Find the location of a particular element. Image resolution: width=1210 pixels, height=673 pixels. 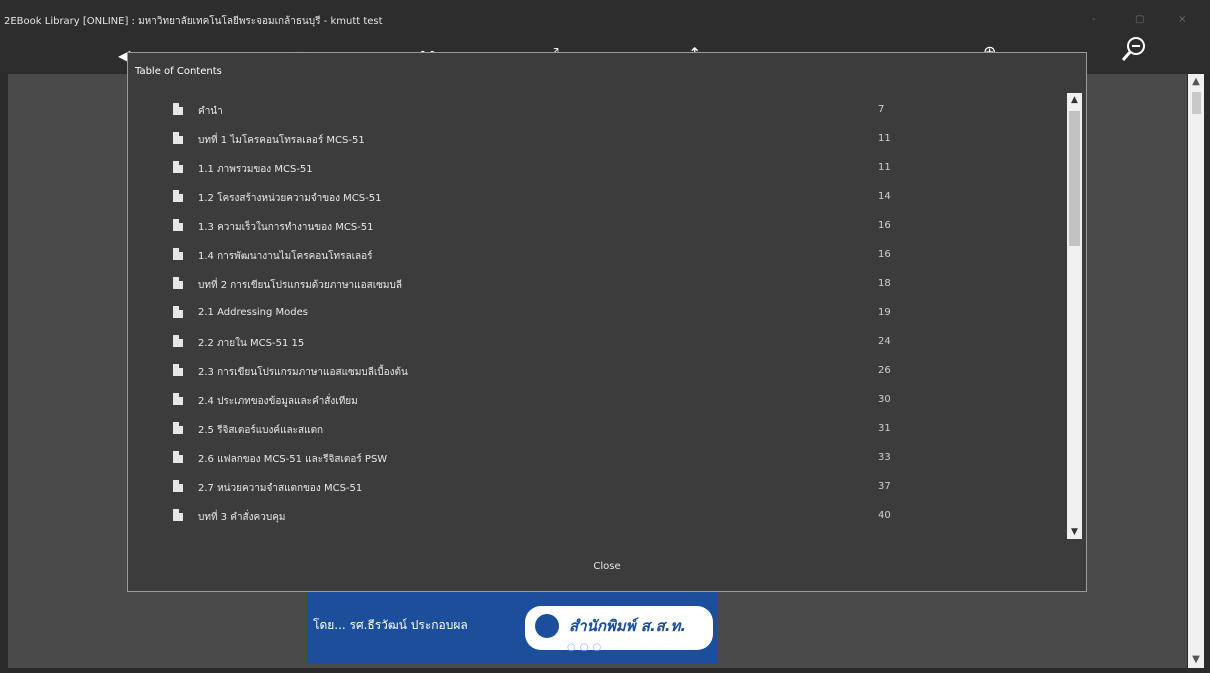

toc-entry-page: 31 is located at coordinates (884, 428).